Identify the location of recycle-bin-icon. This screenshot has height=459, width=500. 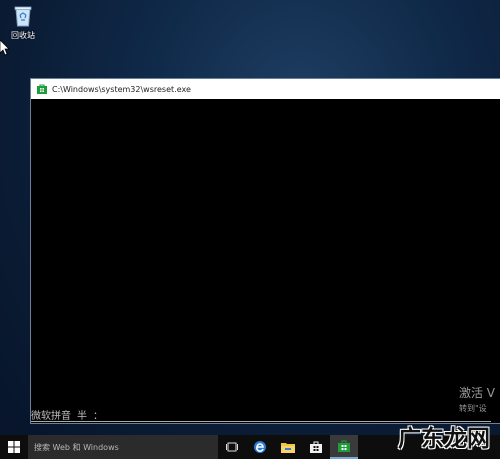
(23, 16).